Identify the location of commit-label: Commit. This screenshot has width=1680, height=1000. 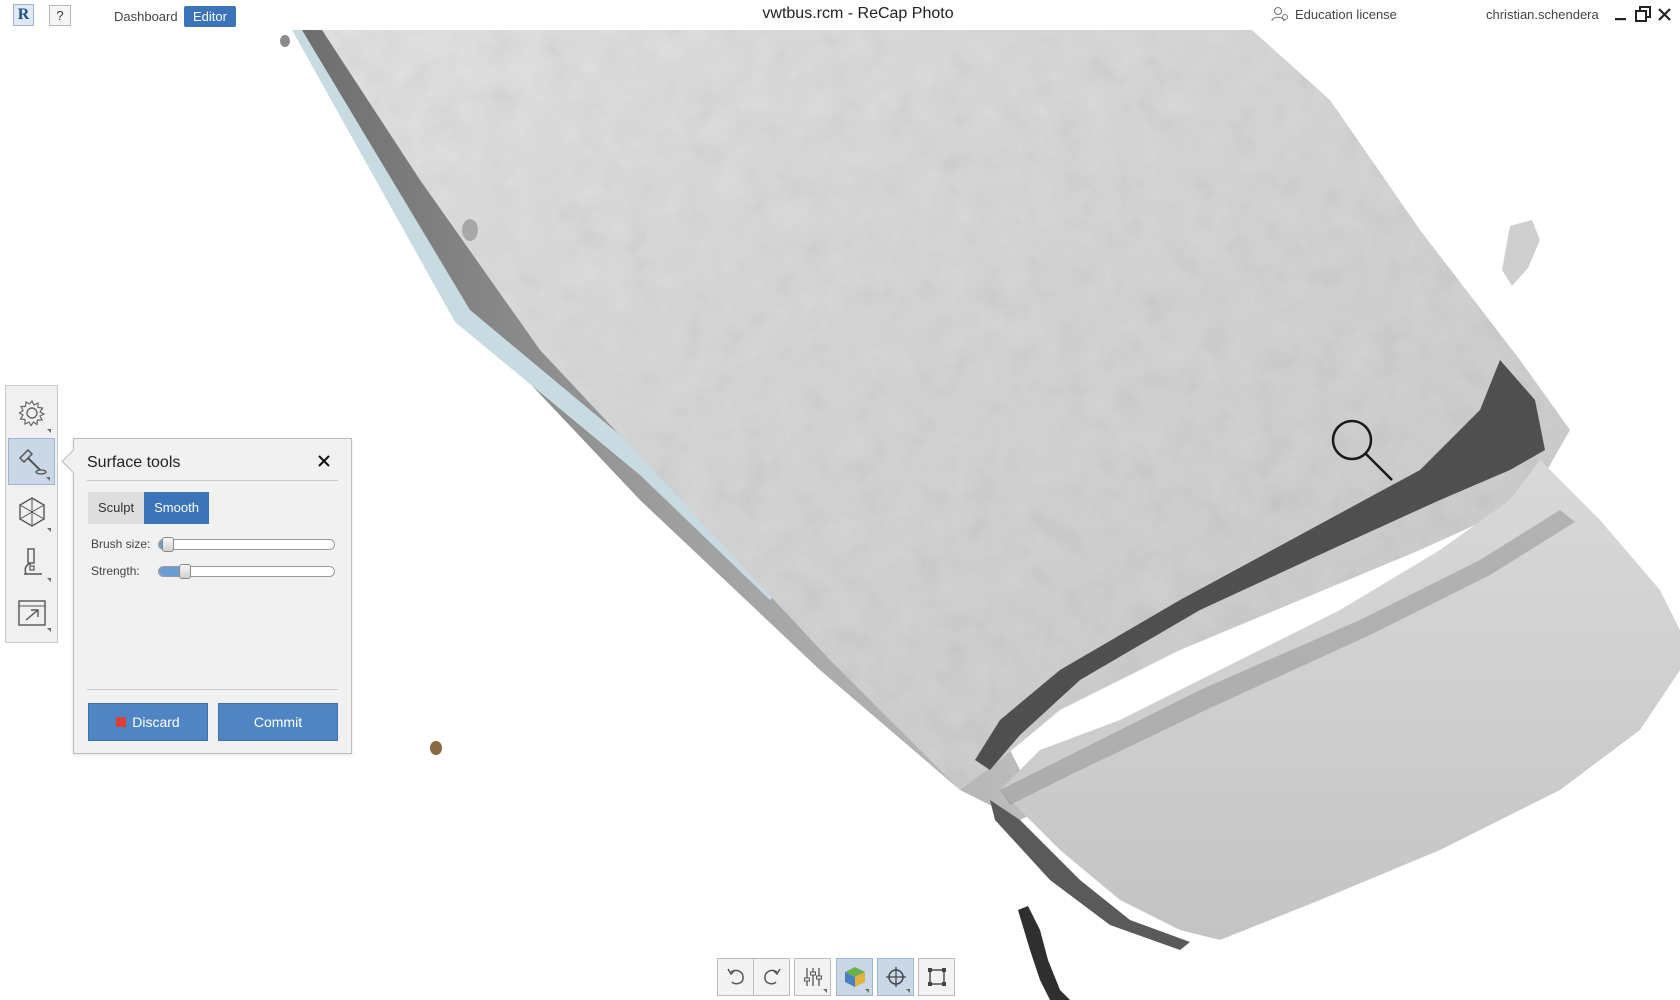
(278, 722).